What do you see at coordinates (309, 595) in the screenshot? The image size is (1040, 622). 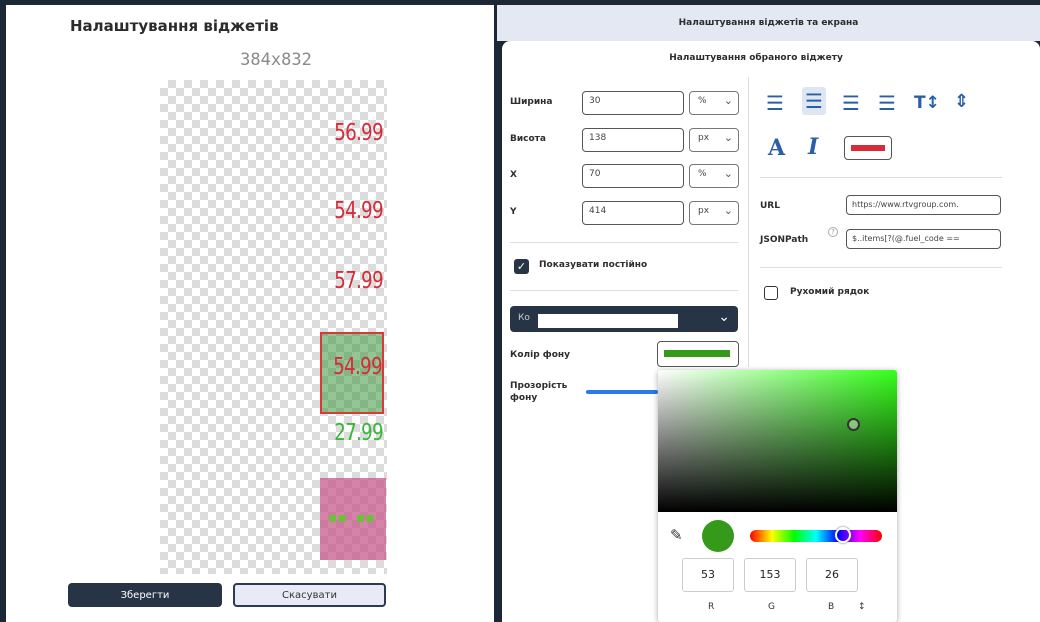 I see `cancel-button: Скасувати` at bounding box center [309, 595].